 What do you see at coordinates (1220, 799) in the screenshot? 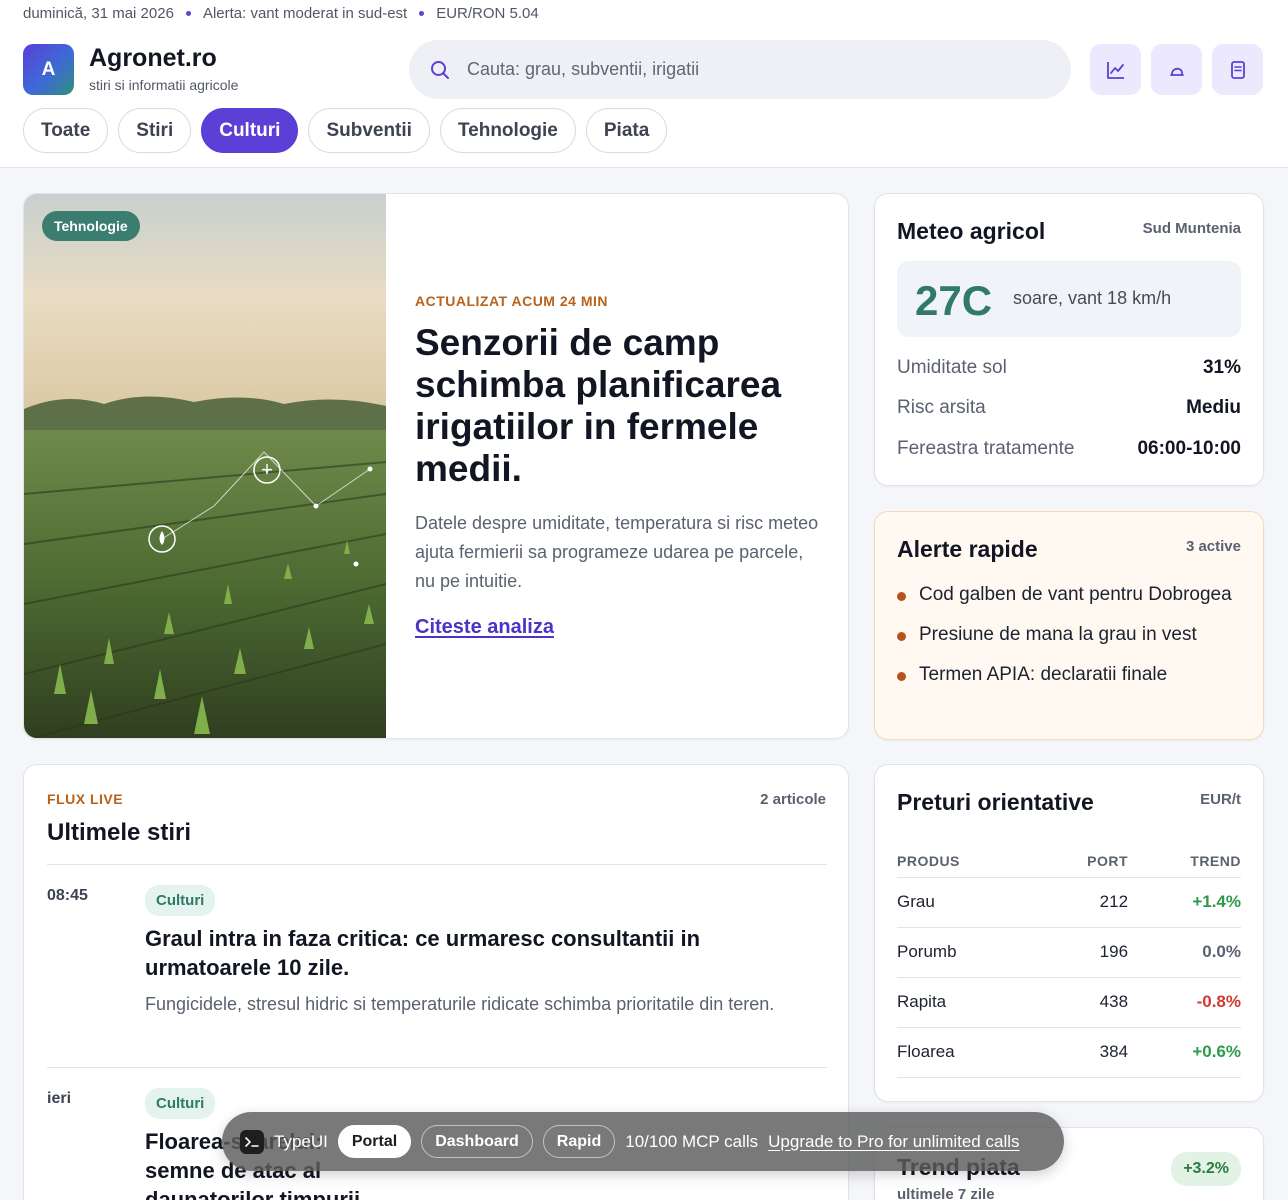
I see `prices-unit: EUR/t` at bounding box center [1220, 799].